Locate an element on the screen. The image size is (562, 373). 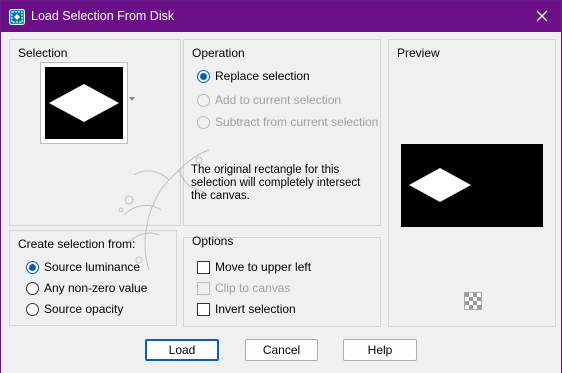
move-to-upper-left-checkbox: Move to upper left is located at coordinates (254, 267).